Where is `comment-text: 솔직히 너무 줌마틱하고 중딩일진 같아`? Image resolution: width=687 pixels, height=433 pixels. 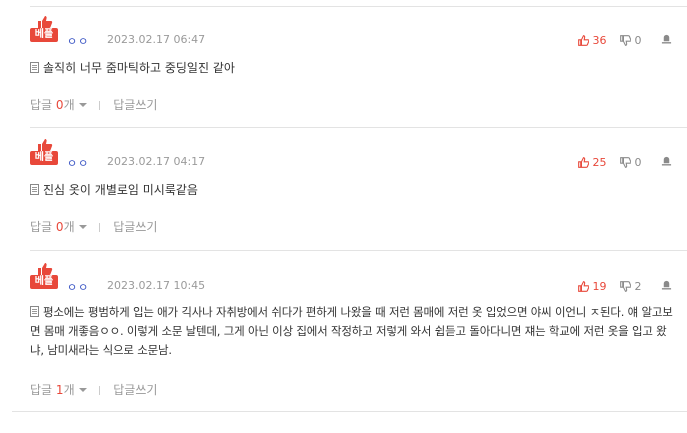
comment-text: 솔직히 너무 줌마틱하고 중딩일진 같아 is located at coordinates (351, 68).